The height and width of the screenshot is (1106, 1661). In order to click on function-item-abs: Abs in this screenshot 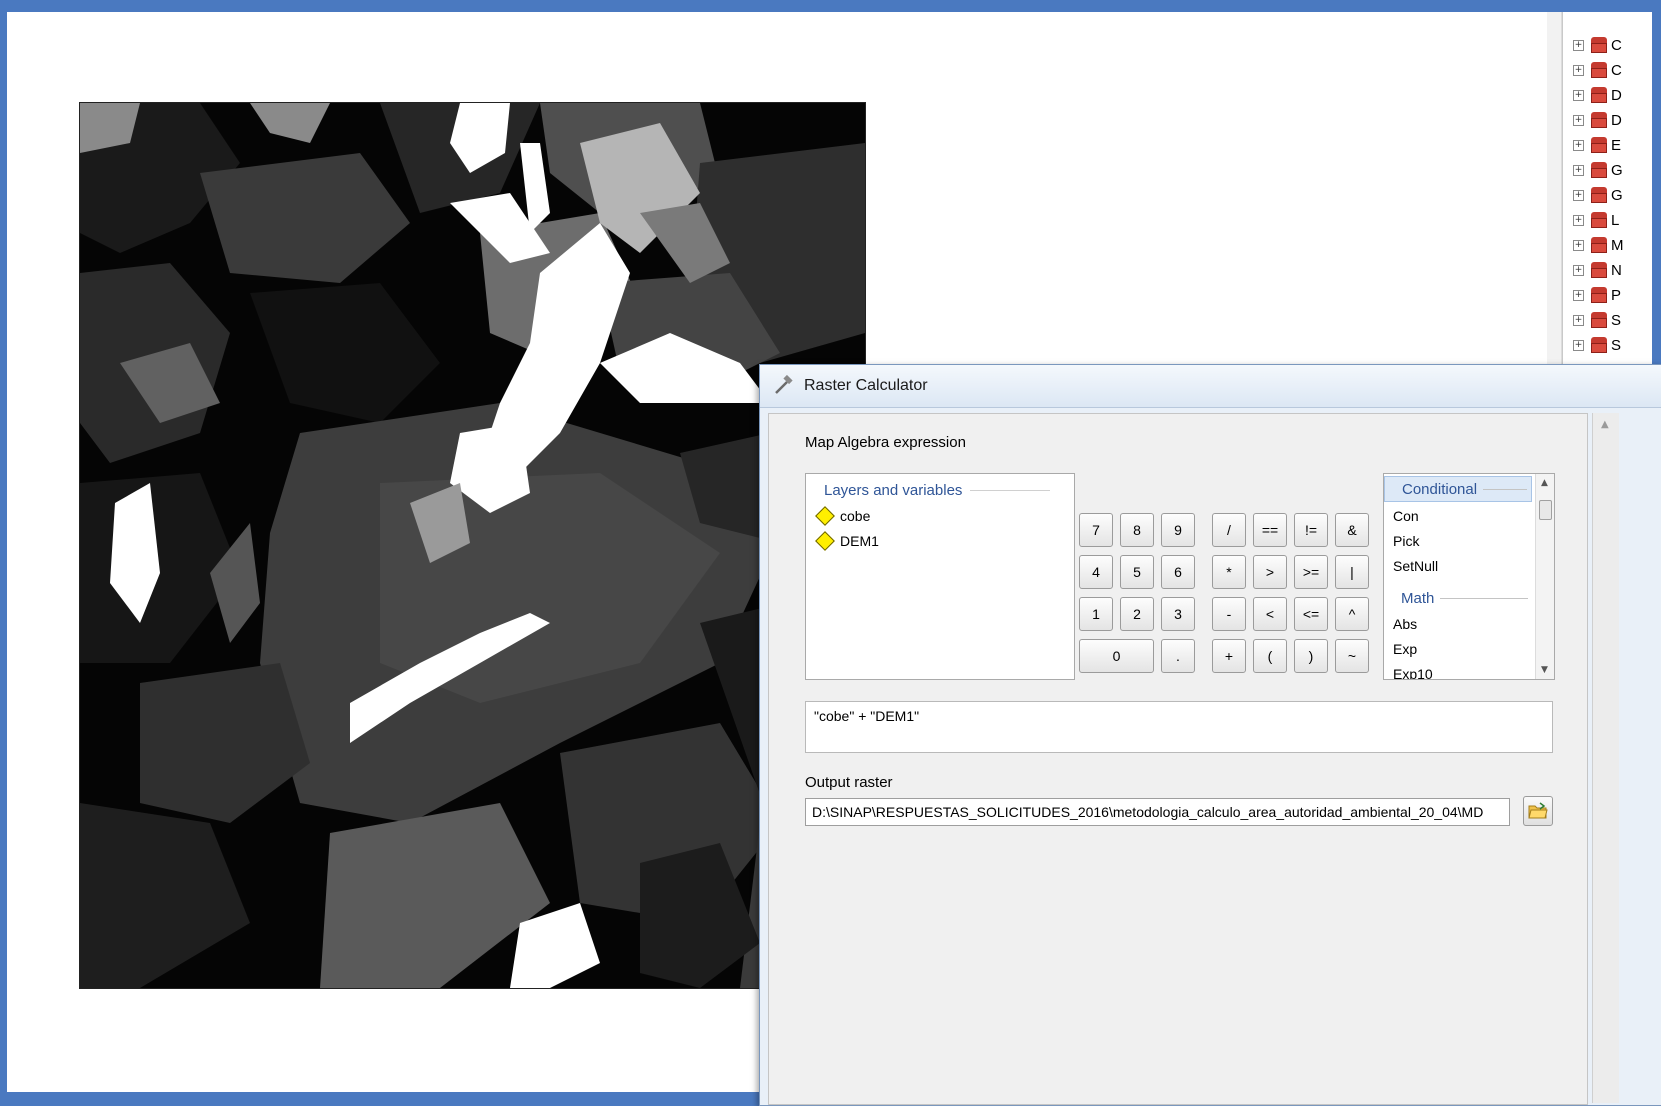, I will do `click(1405, 624)`.